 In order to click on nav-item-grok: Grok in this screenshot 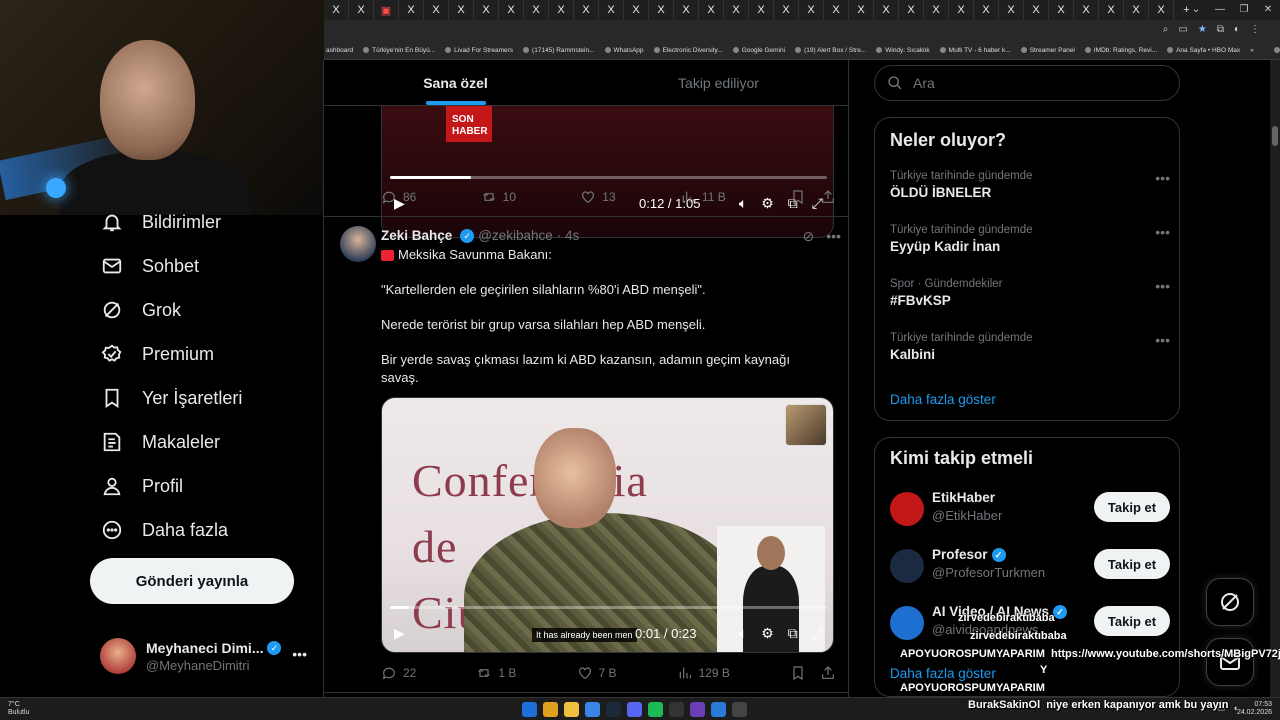, I will do `click(205, 310)`.